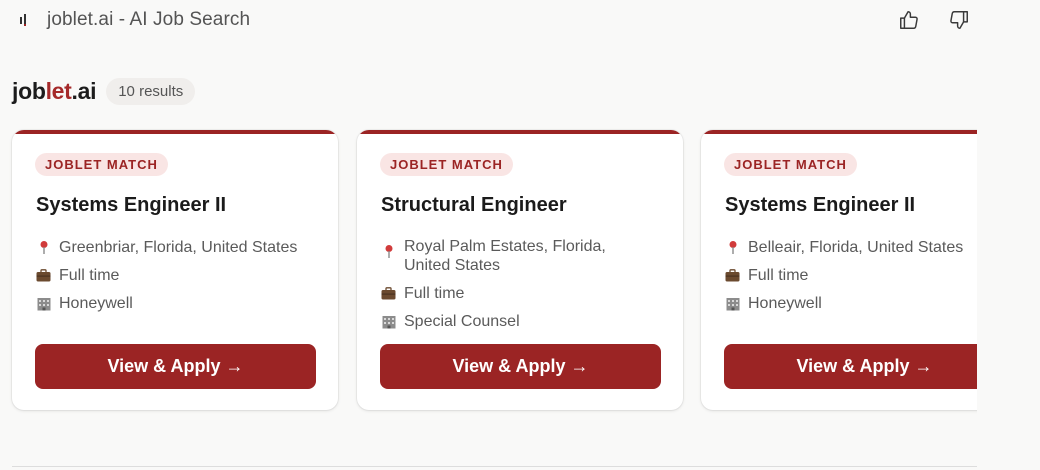 This screenshot has width=1040, height=470. What do you see at coordinates (494, 466) in the screenshot?
I see `bottom-divider` at bounding box center [494, 466].